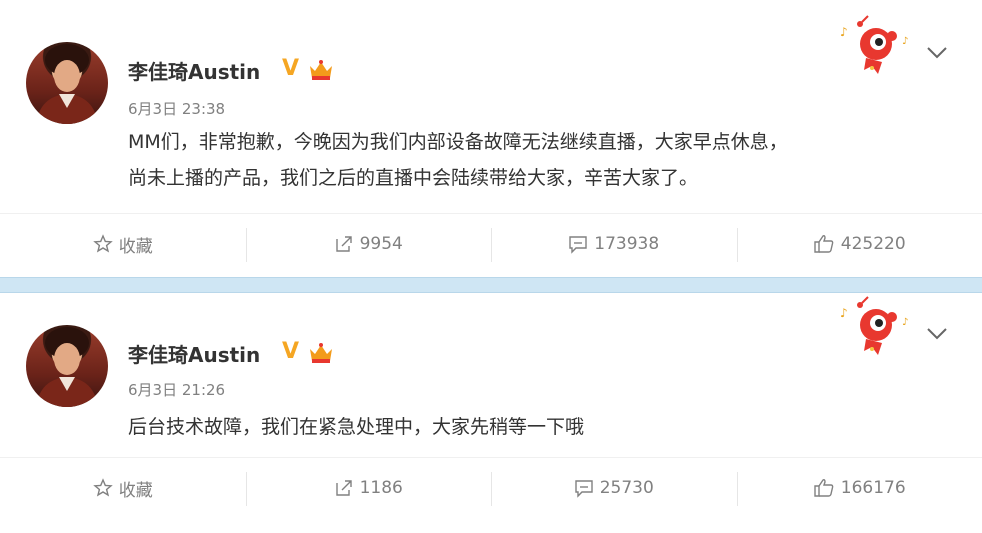 The image size is (982, 533). I want to click on like-button: 166176, so click(859, 488).